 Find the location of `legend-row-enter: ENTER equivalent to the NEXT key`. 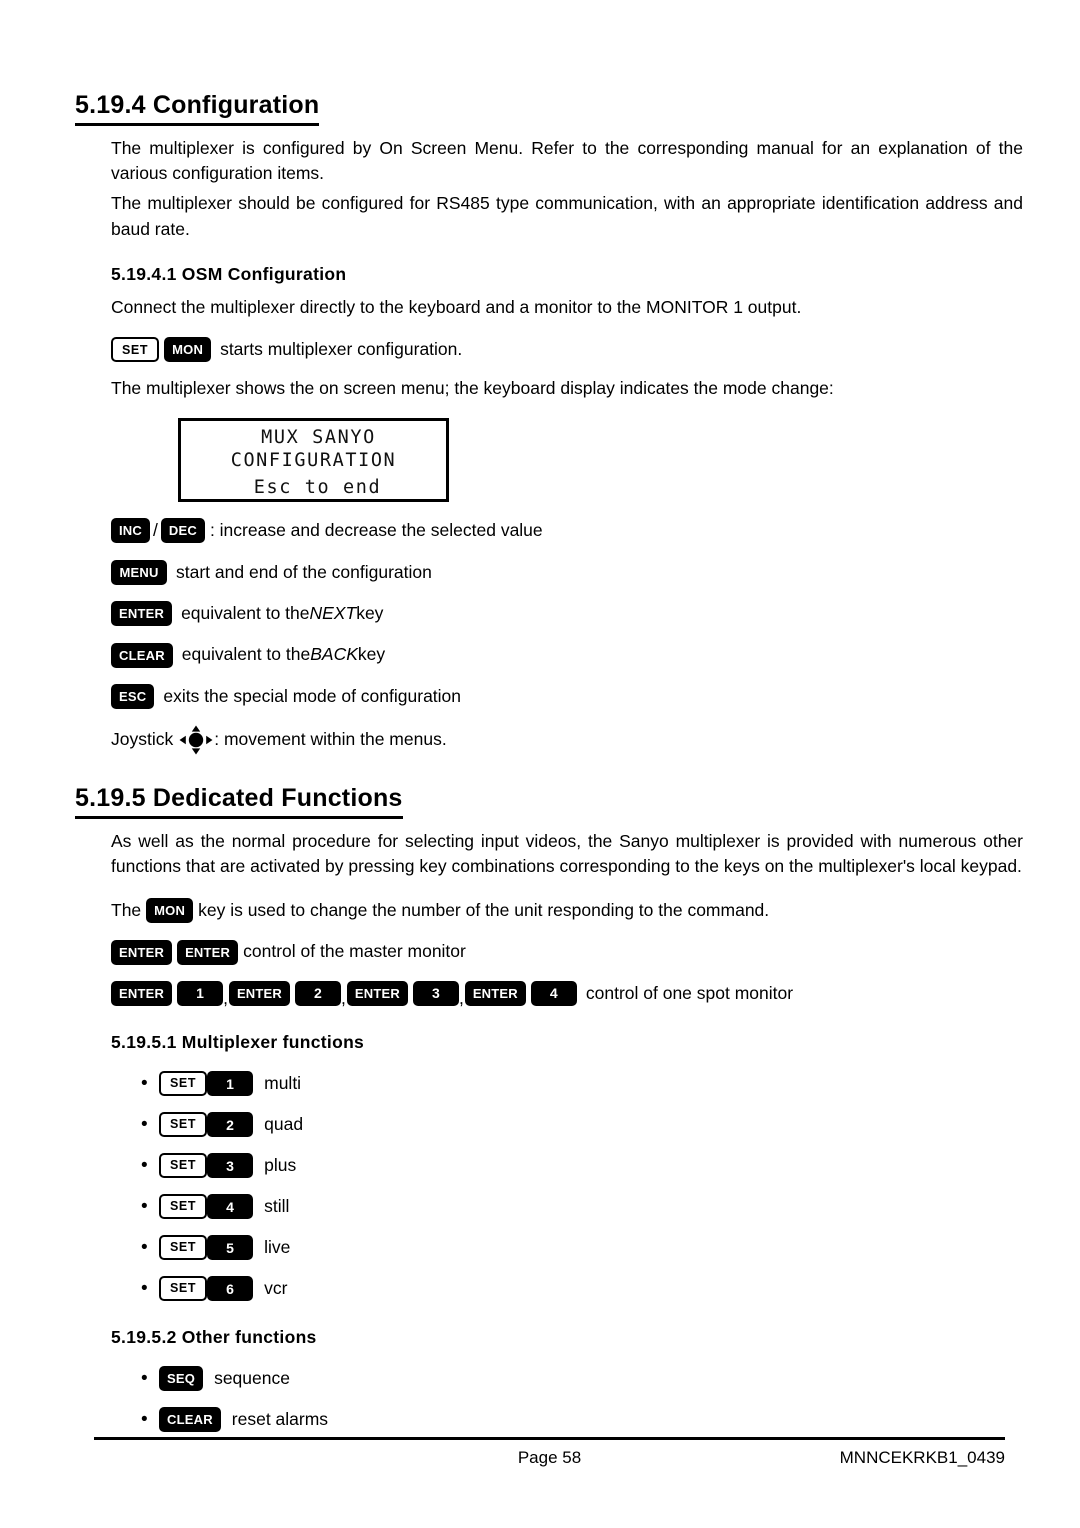

legend-row-enter: ENTER equivalent to the NEXT key is located at coordinates (567, 614).